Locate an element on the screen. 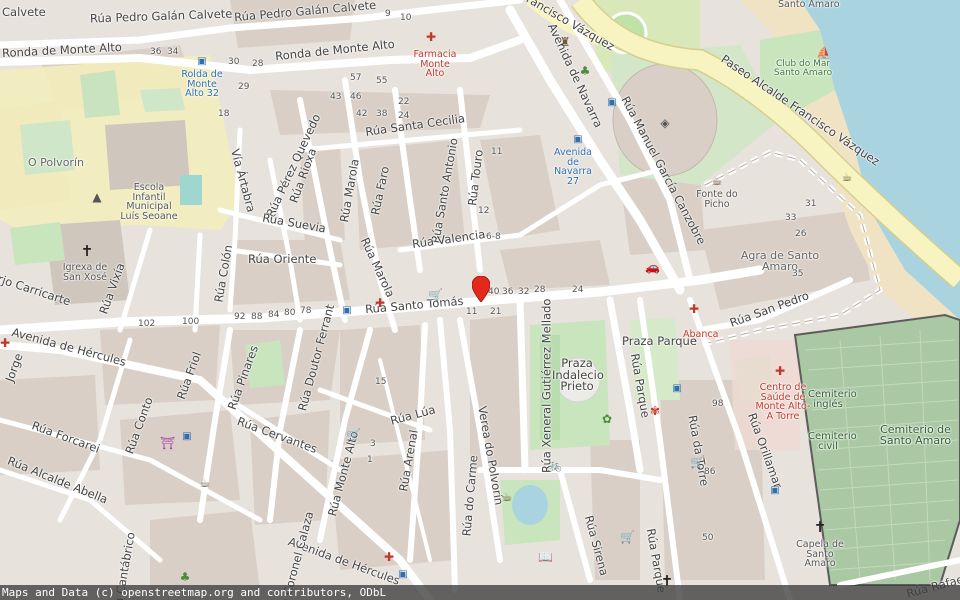 Image resolution: width=960 pixels, height=600 pixels. house-number: 86 is located at coordinates (710, 472).